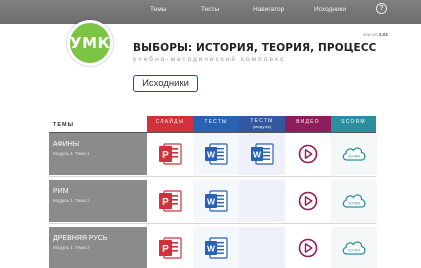 The height and width of the screenshot is (268, 421). I want to click on version-label-text: версия, so click(370, 34).